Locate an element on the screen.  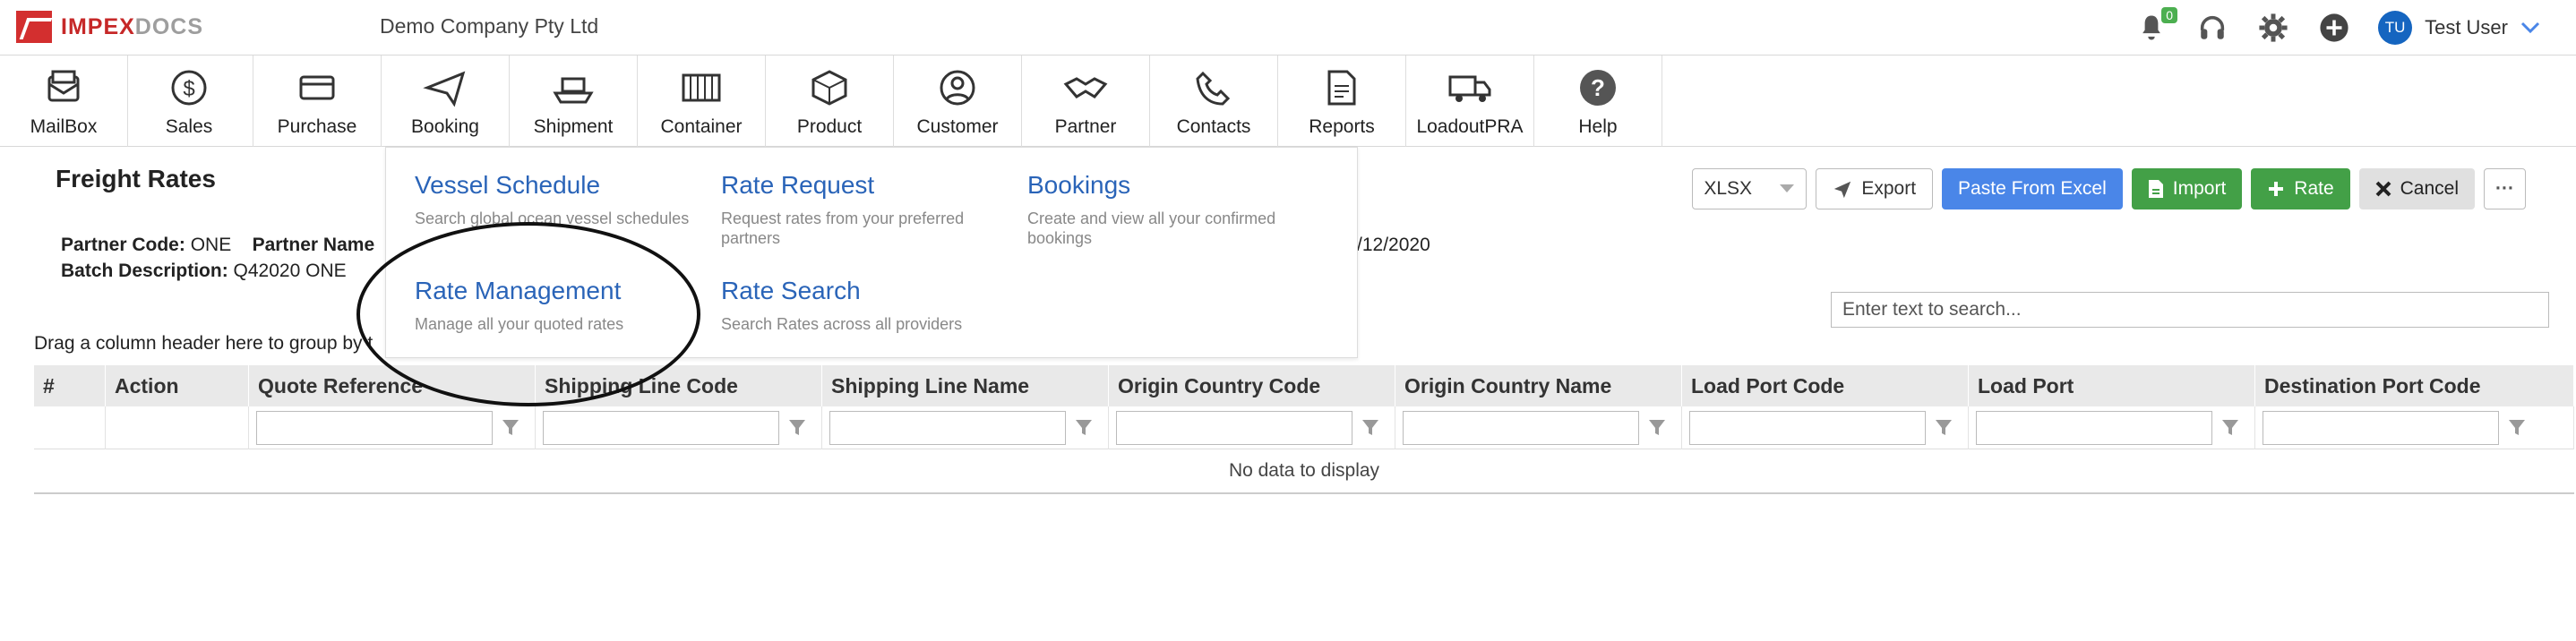
menu-title: Bookings is located at coordinates (1079, 185).